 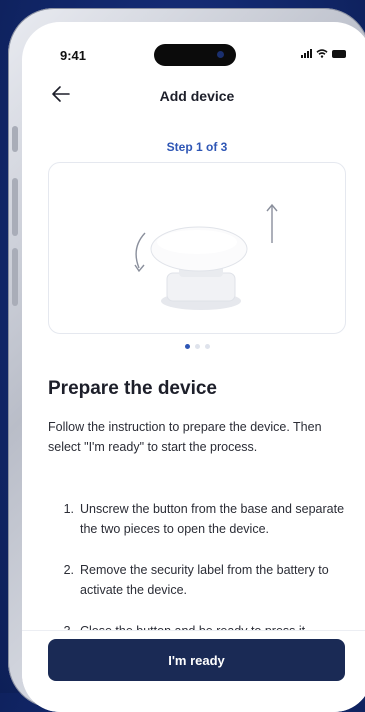 I want to click on step-number: 1., so click(x=68, y=509).